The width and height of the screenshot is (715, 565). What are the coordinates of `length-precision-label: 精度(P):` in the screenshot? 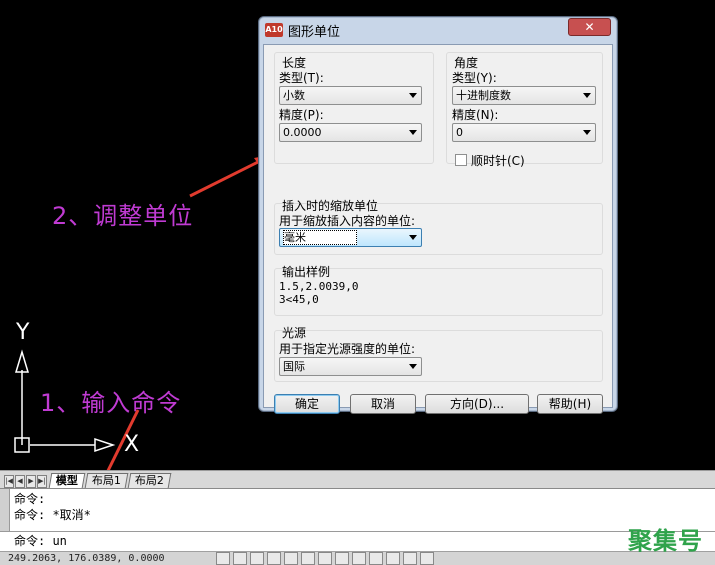 It's located at (301, 115).